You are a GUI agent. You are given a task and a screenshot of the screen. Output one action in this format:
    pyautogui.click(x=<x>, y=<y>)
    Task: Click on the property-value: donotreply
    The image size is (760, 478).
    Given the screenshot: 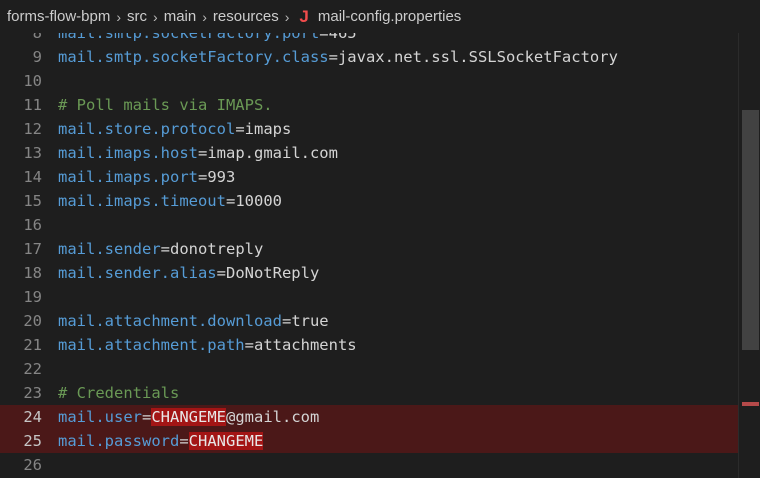 What is the action you would take?
    pyautogui.click(x=217, y=249)
    